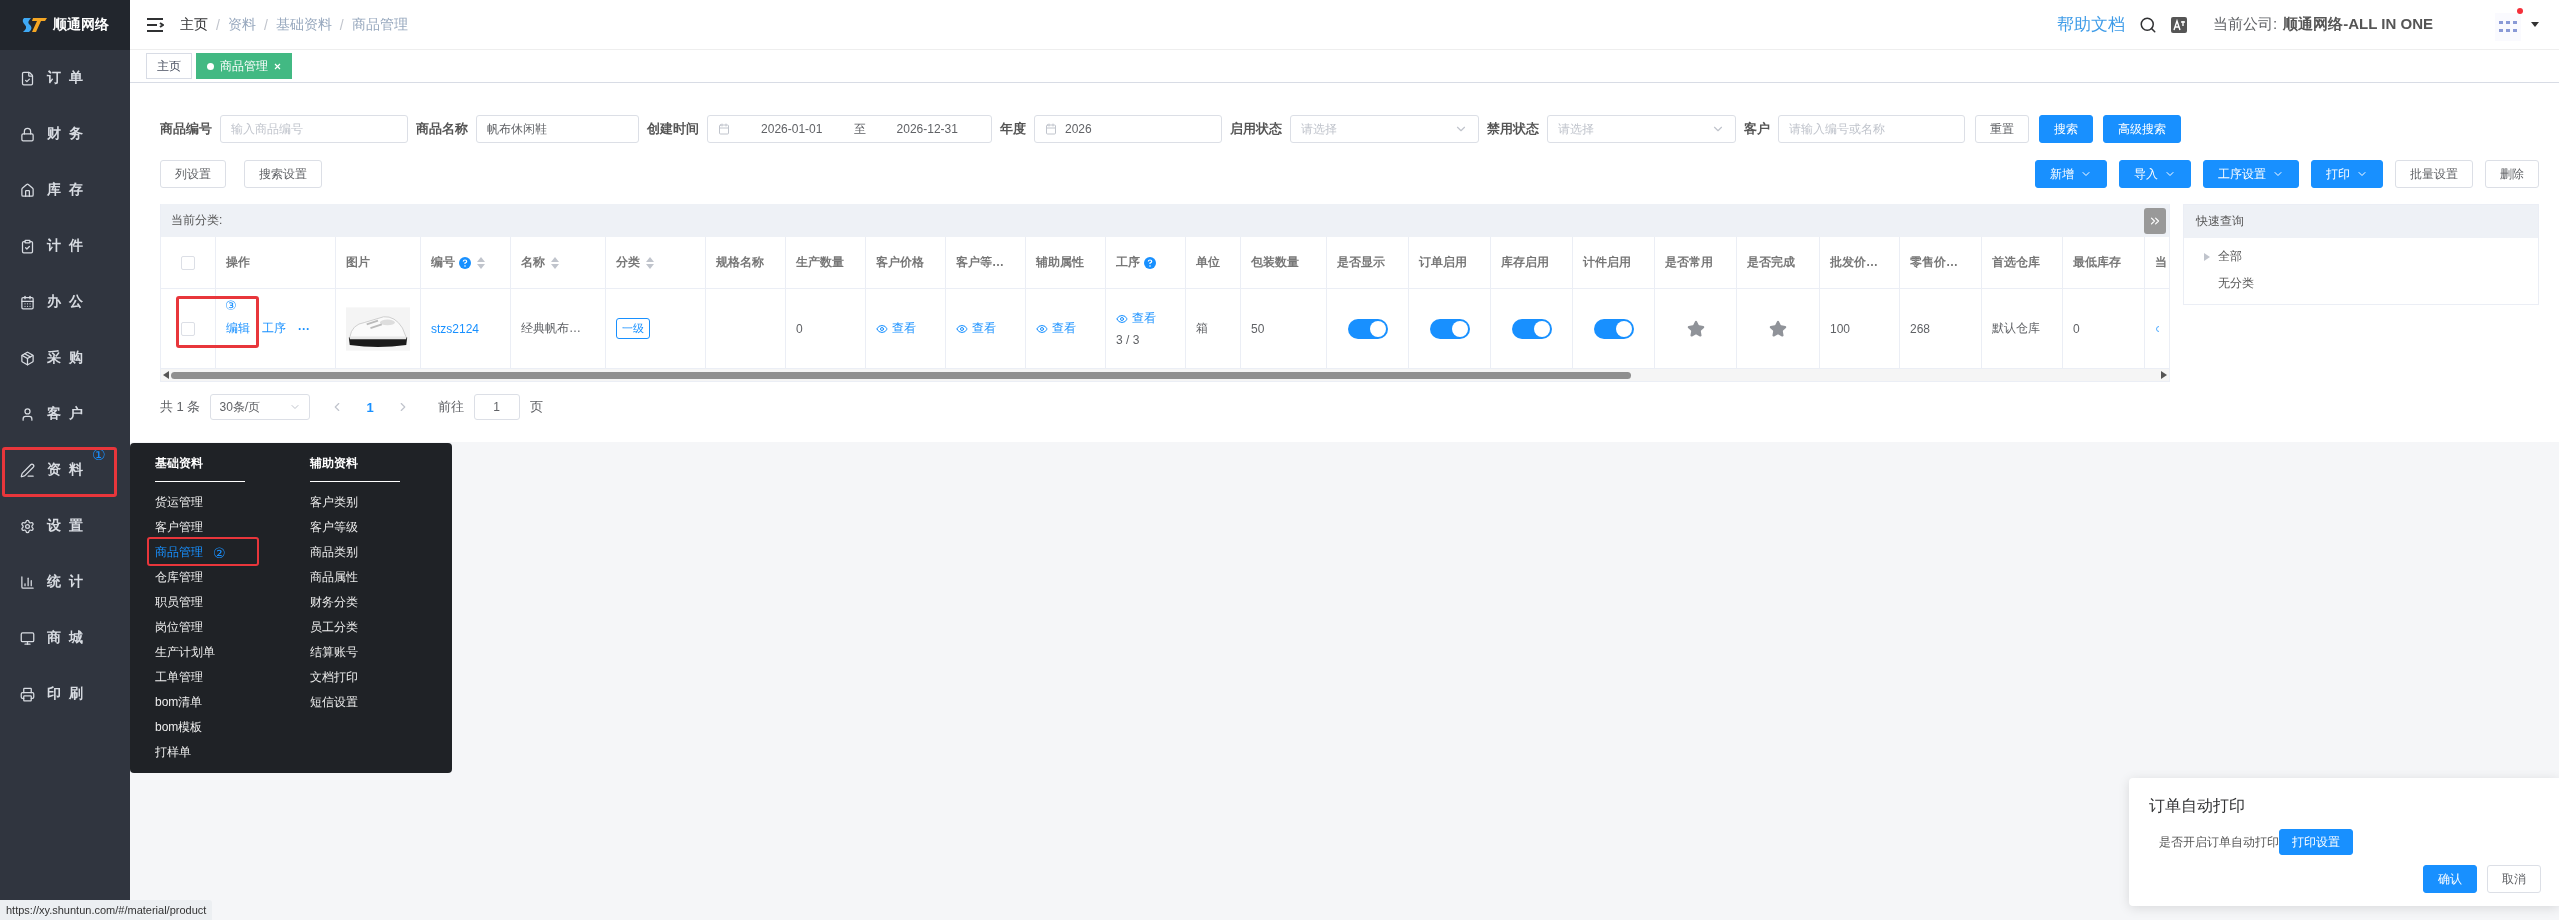 The height and width of the screenshot is (920, 2559). I want to click on category-label: 当前分类:, so click(197, 220).